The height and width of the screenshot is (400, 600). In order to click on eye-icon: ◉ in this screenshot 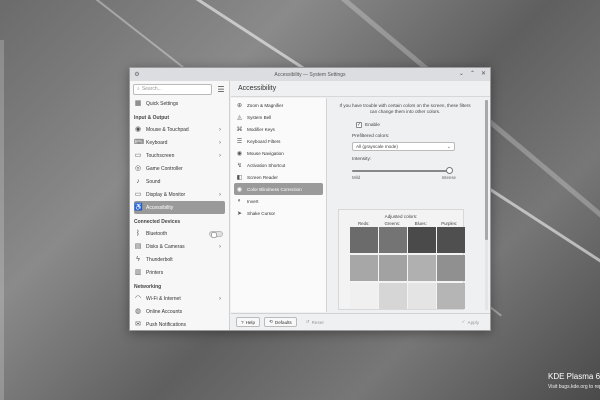, I will do `click(239, 189)`.